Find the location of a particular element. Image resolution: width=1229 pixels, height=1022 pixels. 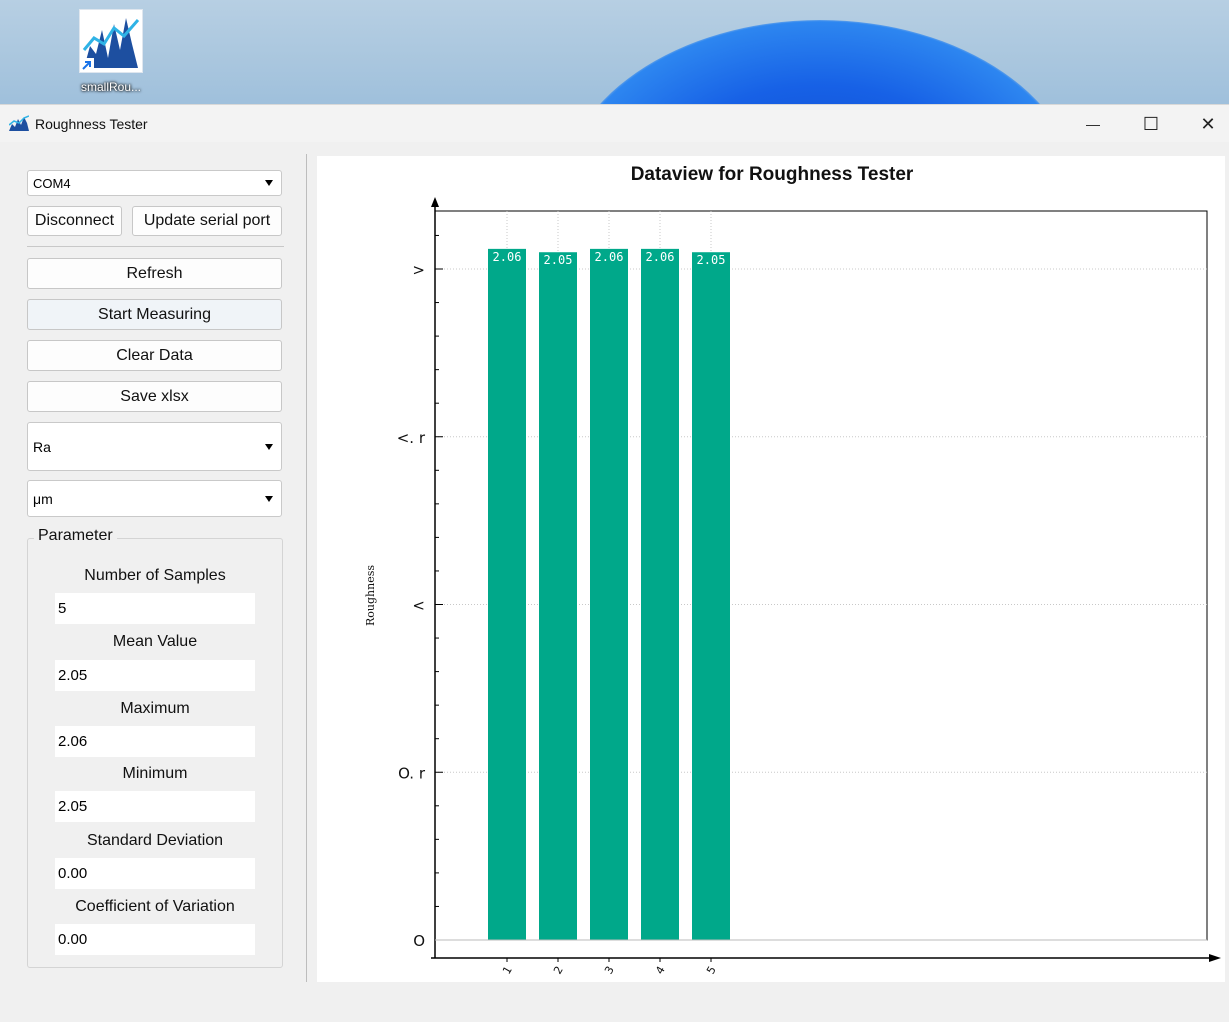

start-measuring-label: Start Measuring is located at coordinates (154, 314).